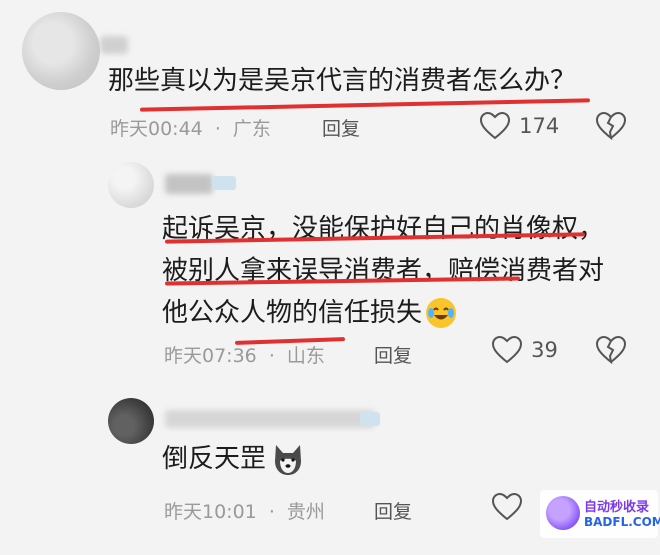 Image resolution: width=660 pixels, height=555 pixels. Describe the element at coordinates (563, 513) in the screenshot. I see `watermark-logo-icon` at that location.